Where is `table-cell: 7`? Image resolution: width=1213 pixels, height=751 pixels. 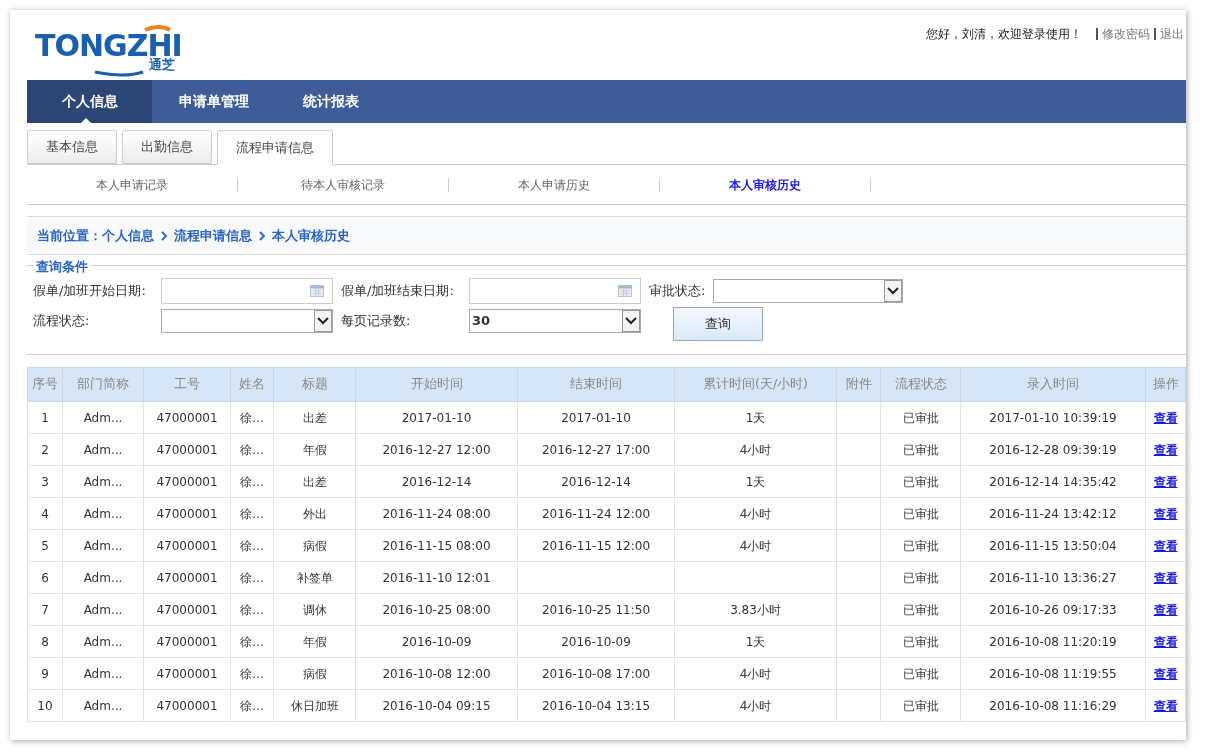
table-cell: 7 is located at coordinates (45, 609).